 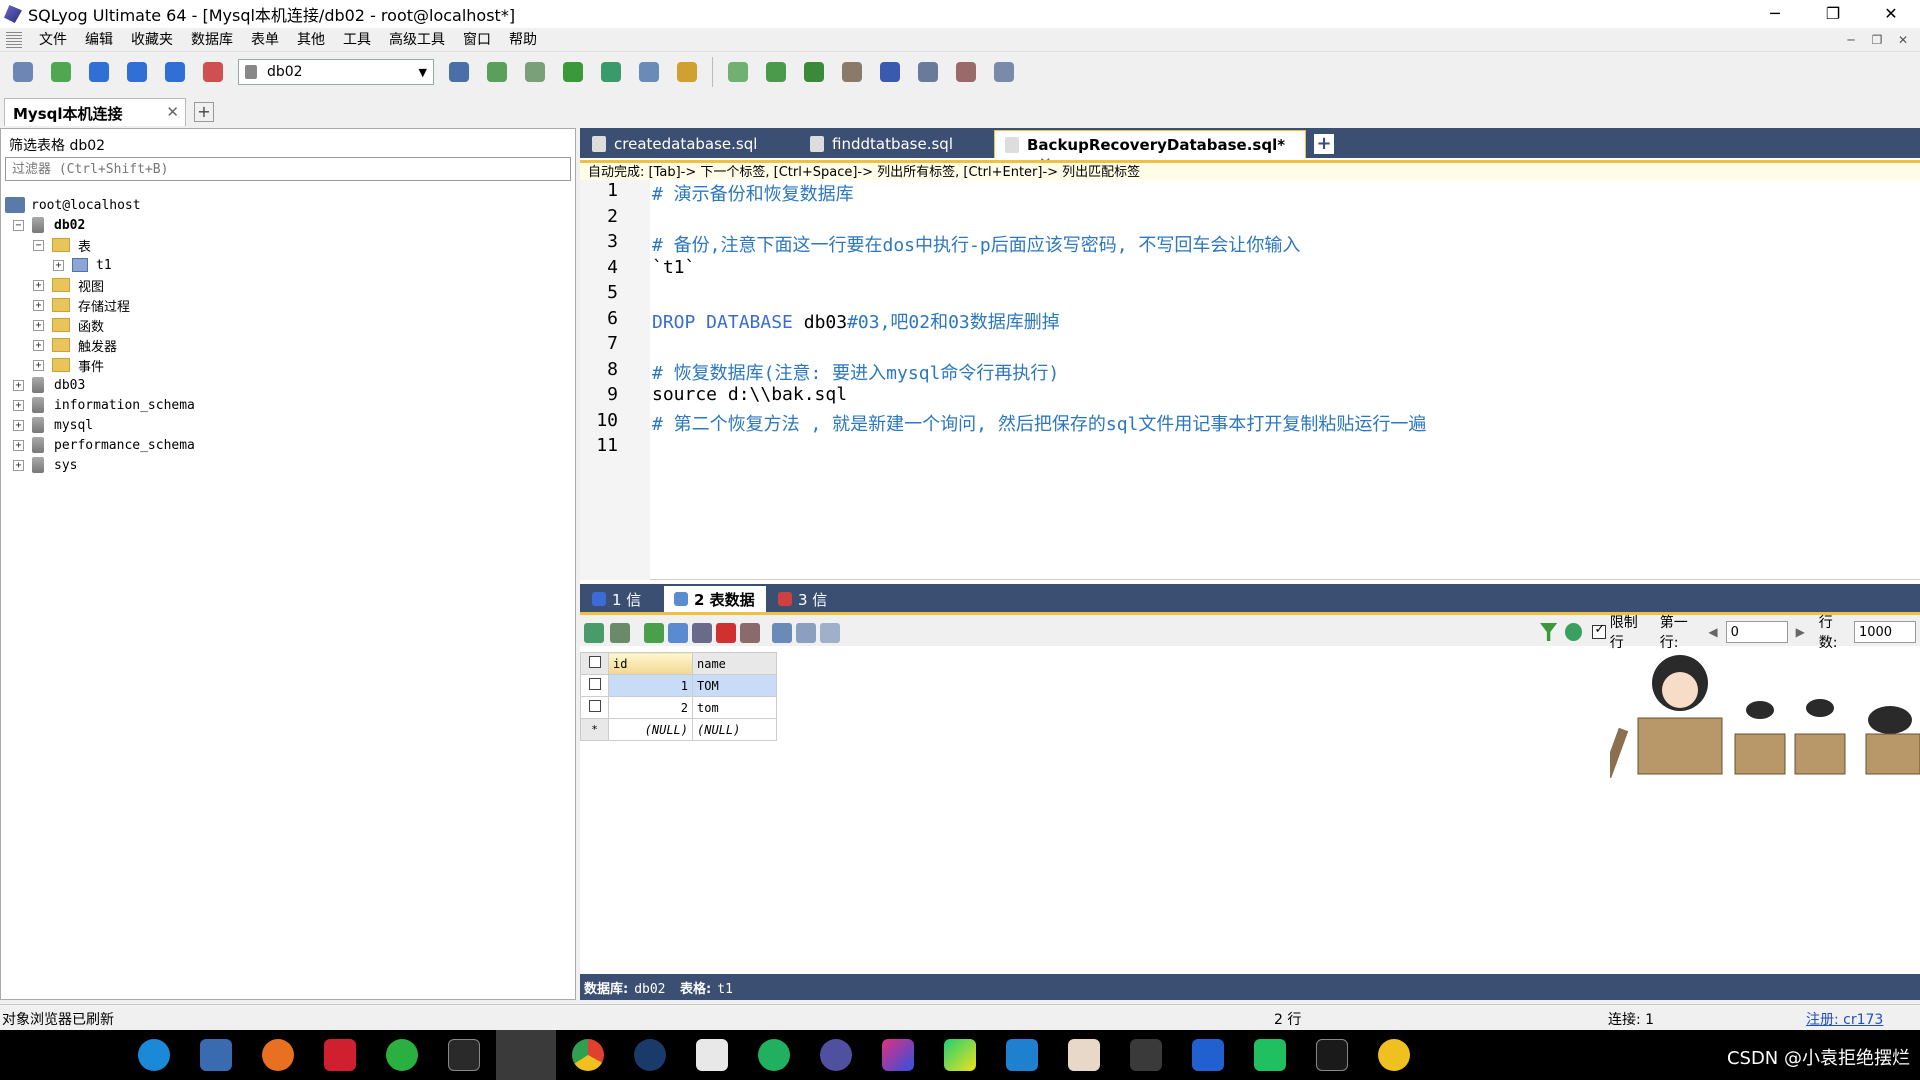 What do you see at coordinates (715, 599) in the screenshot?
I see `tab-table-data: 2 表数据` at bounding box center [715, 599].